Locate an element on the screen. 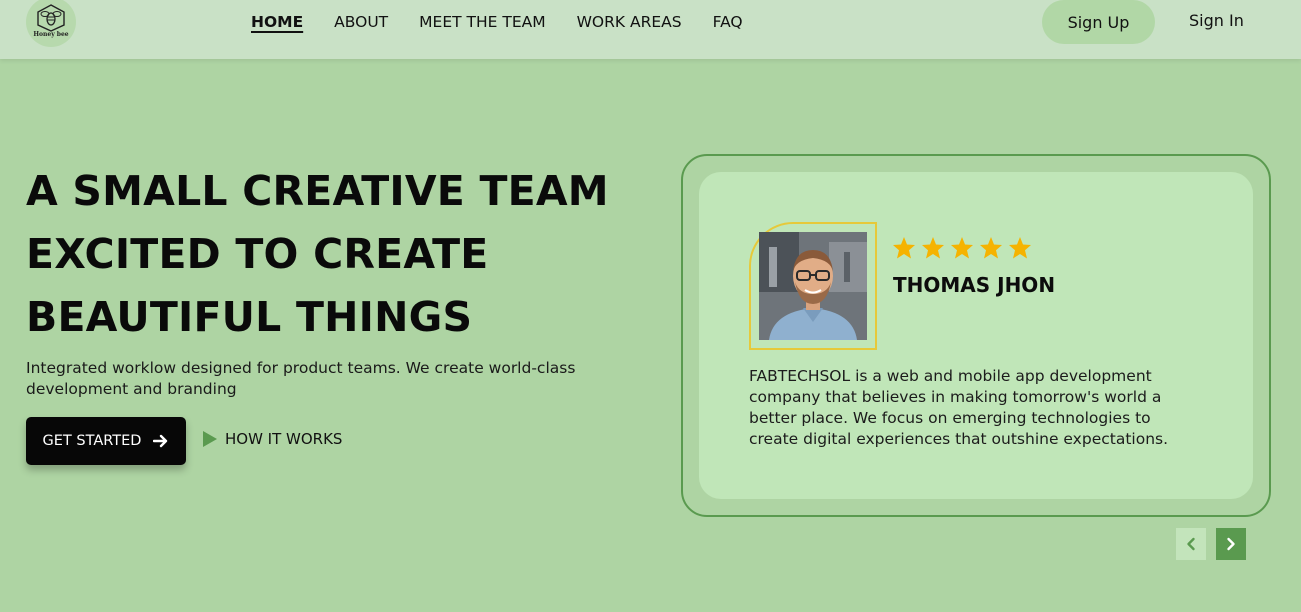 This screenshot has height=612, width=1301. chevron-left-icon is located at coordinates (1191, 544).